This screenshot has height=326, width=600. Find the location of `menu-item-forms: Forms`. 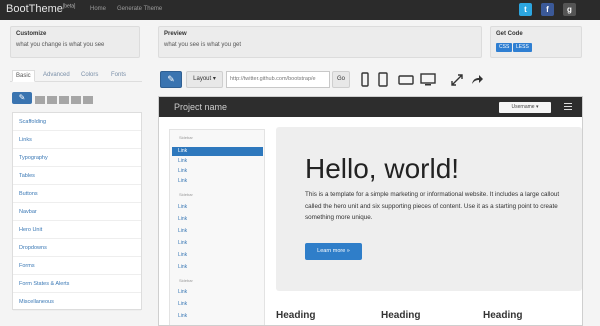

menu-item-forms: Forms is located at coordinates (77, 266).